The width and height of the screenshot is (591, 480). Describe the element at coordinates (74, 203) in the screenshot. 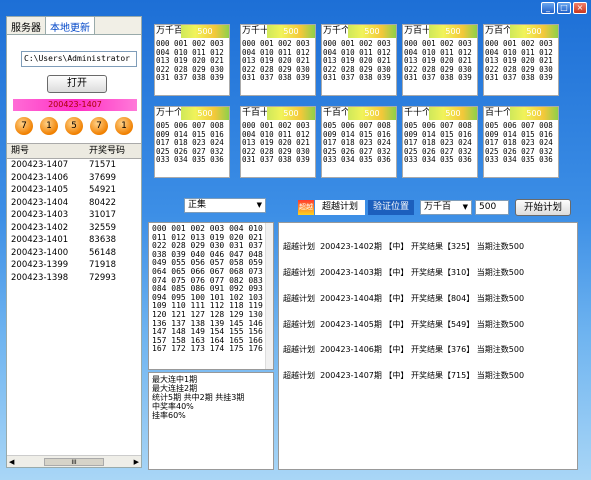

I see `table-row: 200423-1404 80422` at that location.